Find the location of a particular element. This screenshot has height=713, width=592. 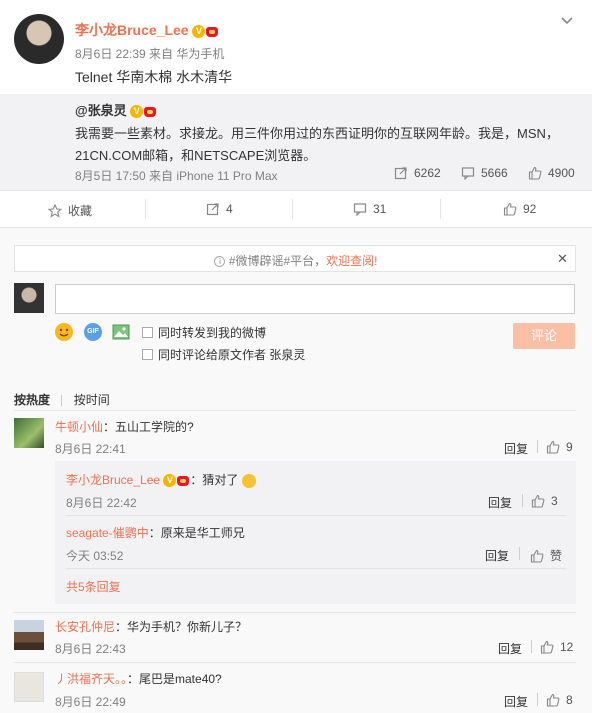

comment-text: ：尾巴是mate40? is located at coordinates (174, 679).